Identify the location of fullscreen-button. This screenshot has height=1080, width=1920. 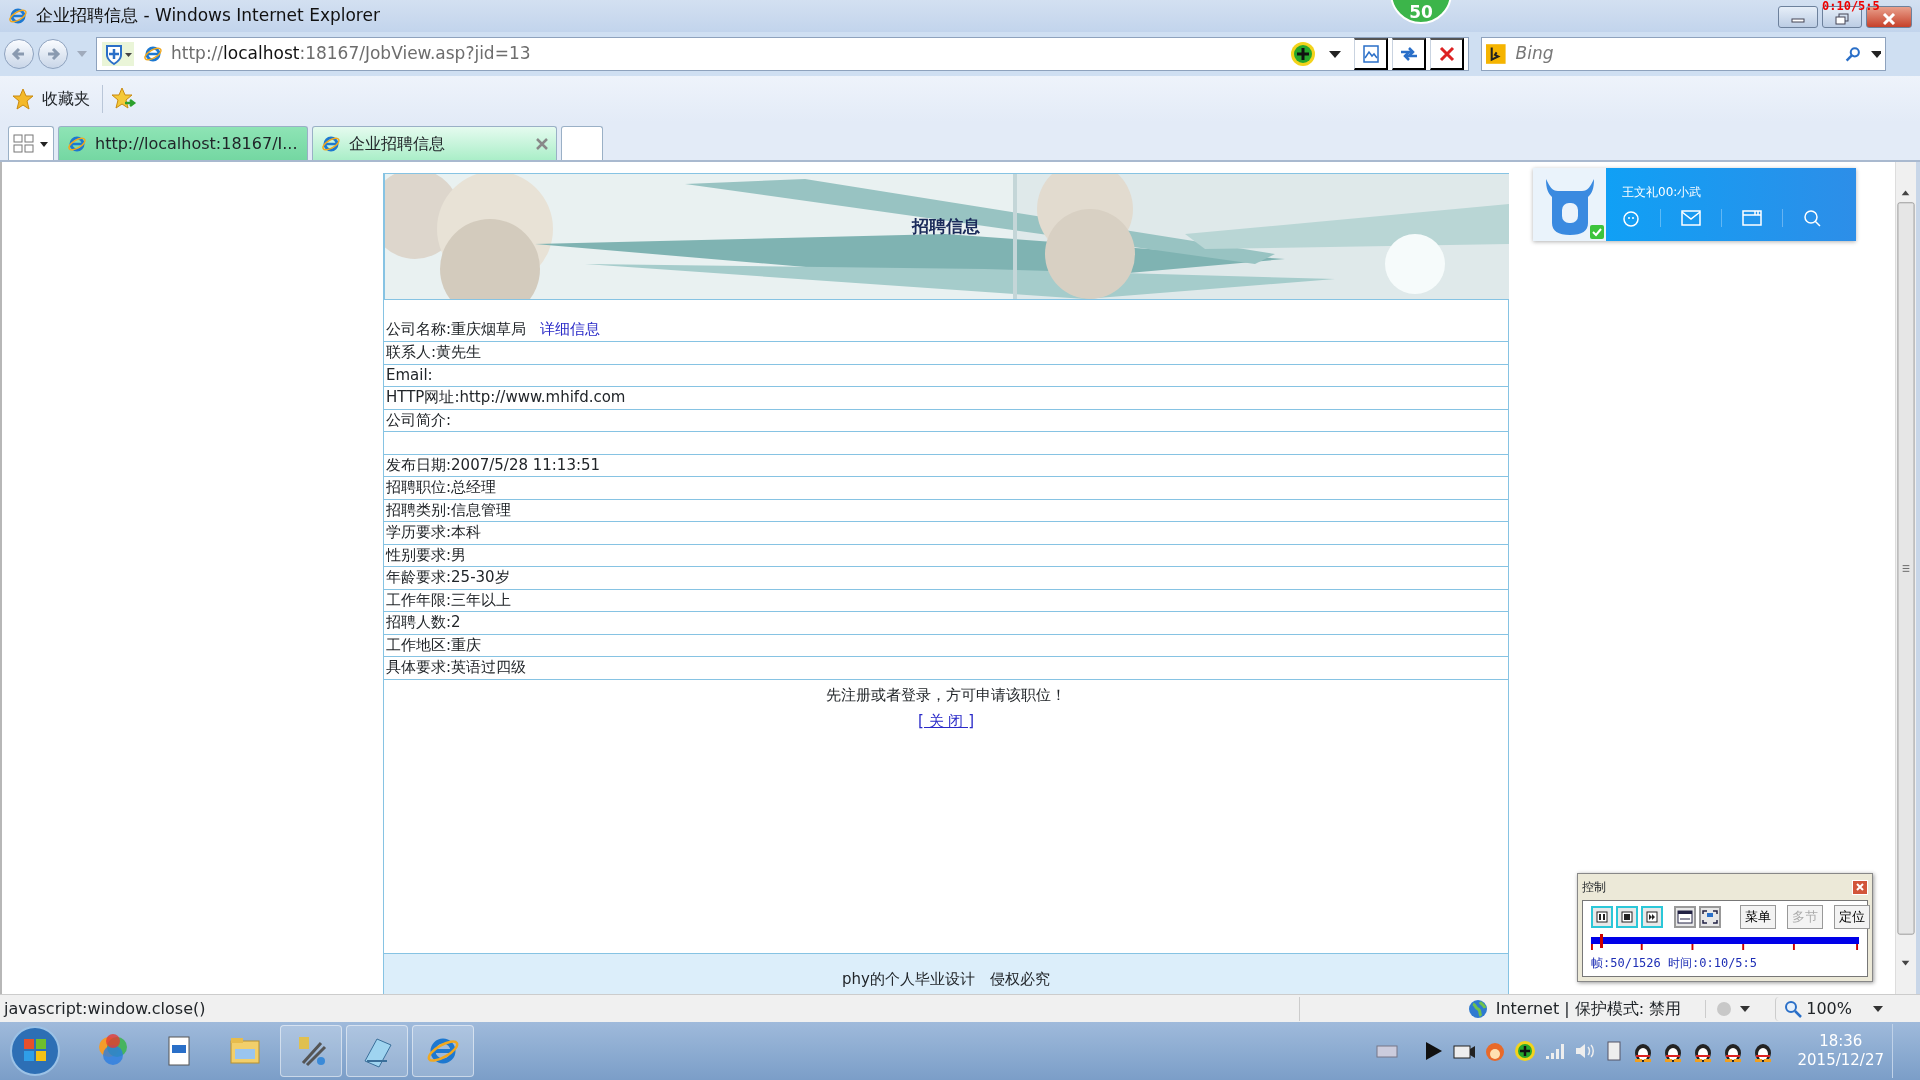
(1710, 917).